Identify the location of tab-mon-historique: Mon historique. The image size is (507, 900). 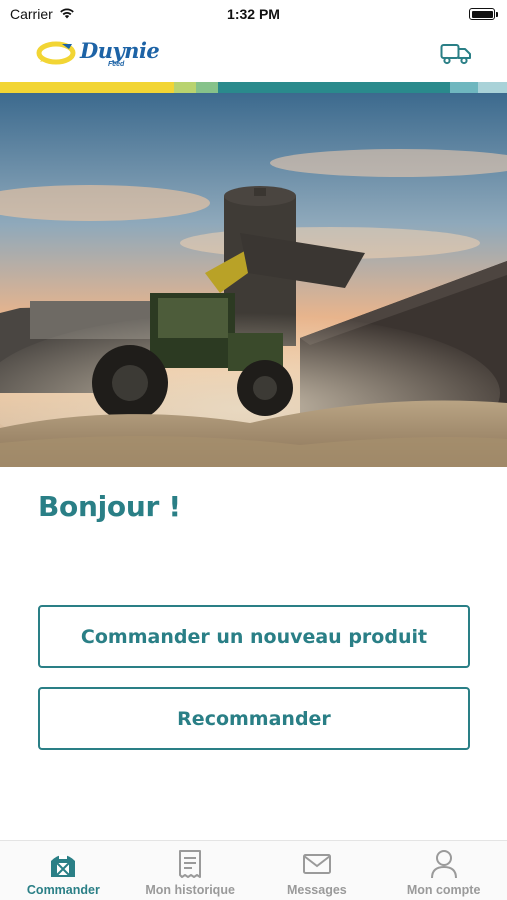
(190, 870).